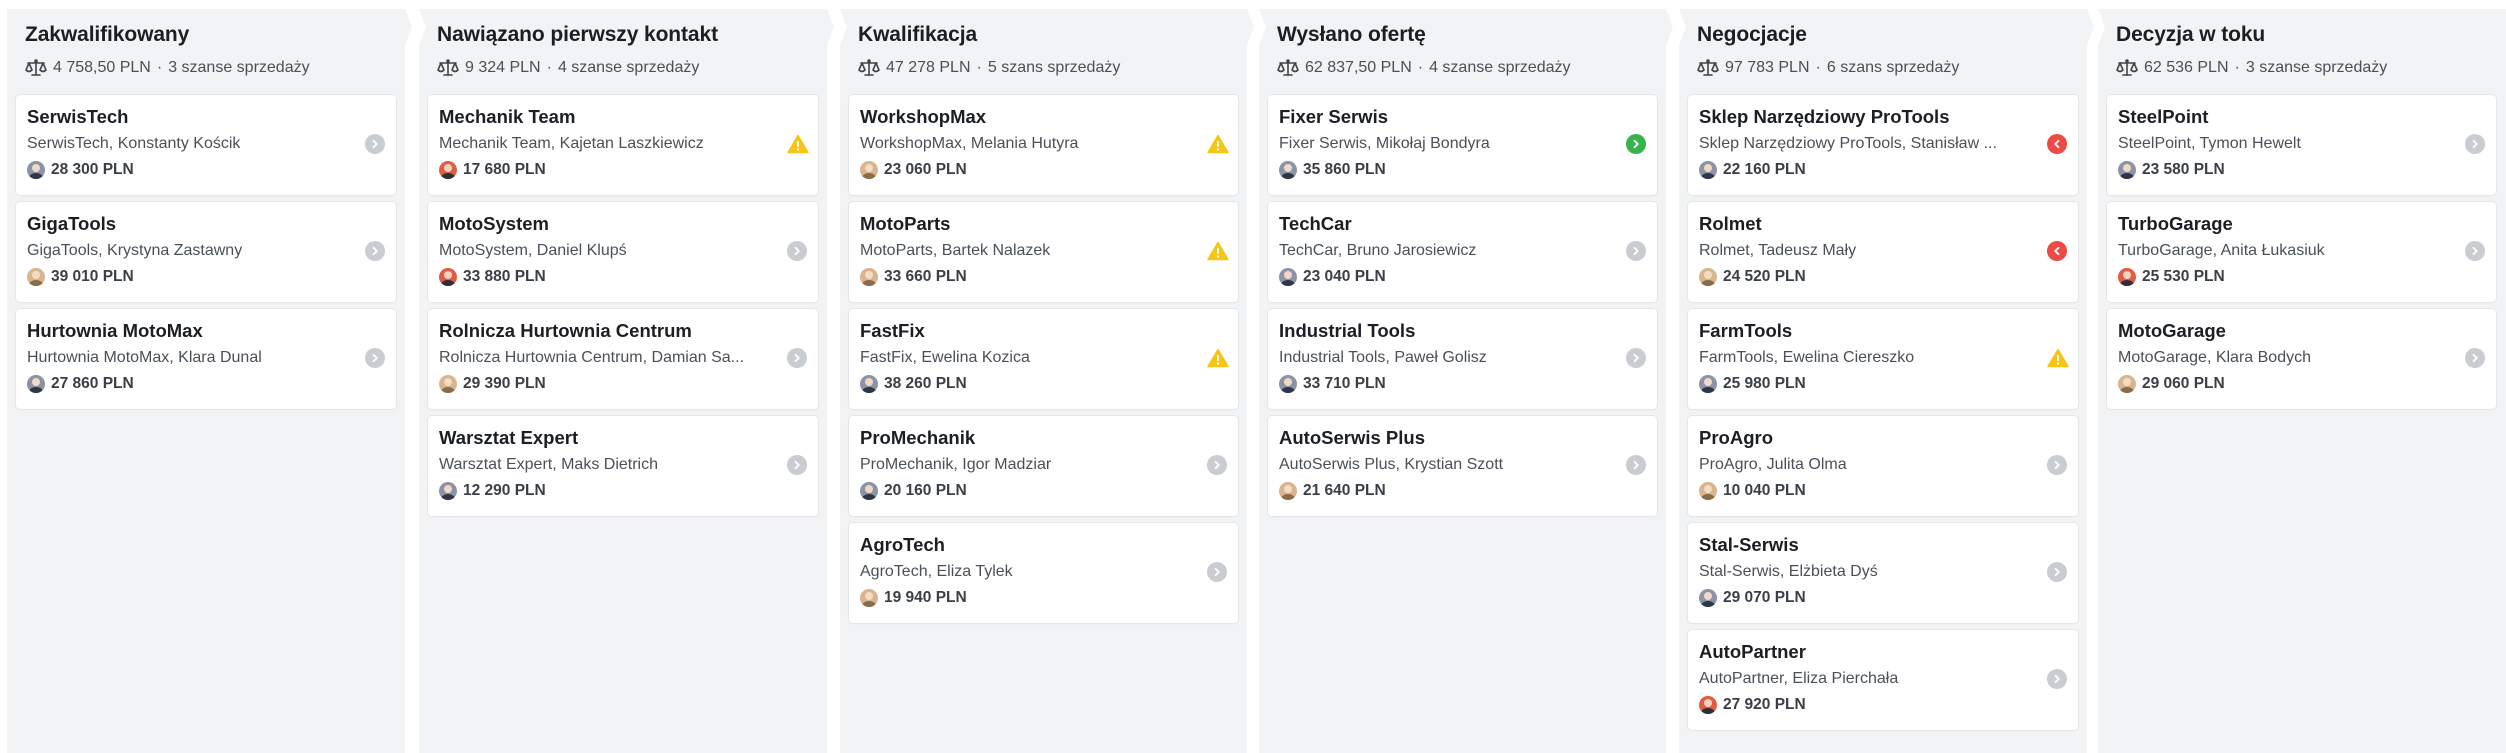  What do you see at coordinates (92, 383) in the screenshot?
I see `deal-amount: 27 860 PLN` at bounding box center [92, 383].